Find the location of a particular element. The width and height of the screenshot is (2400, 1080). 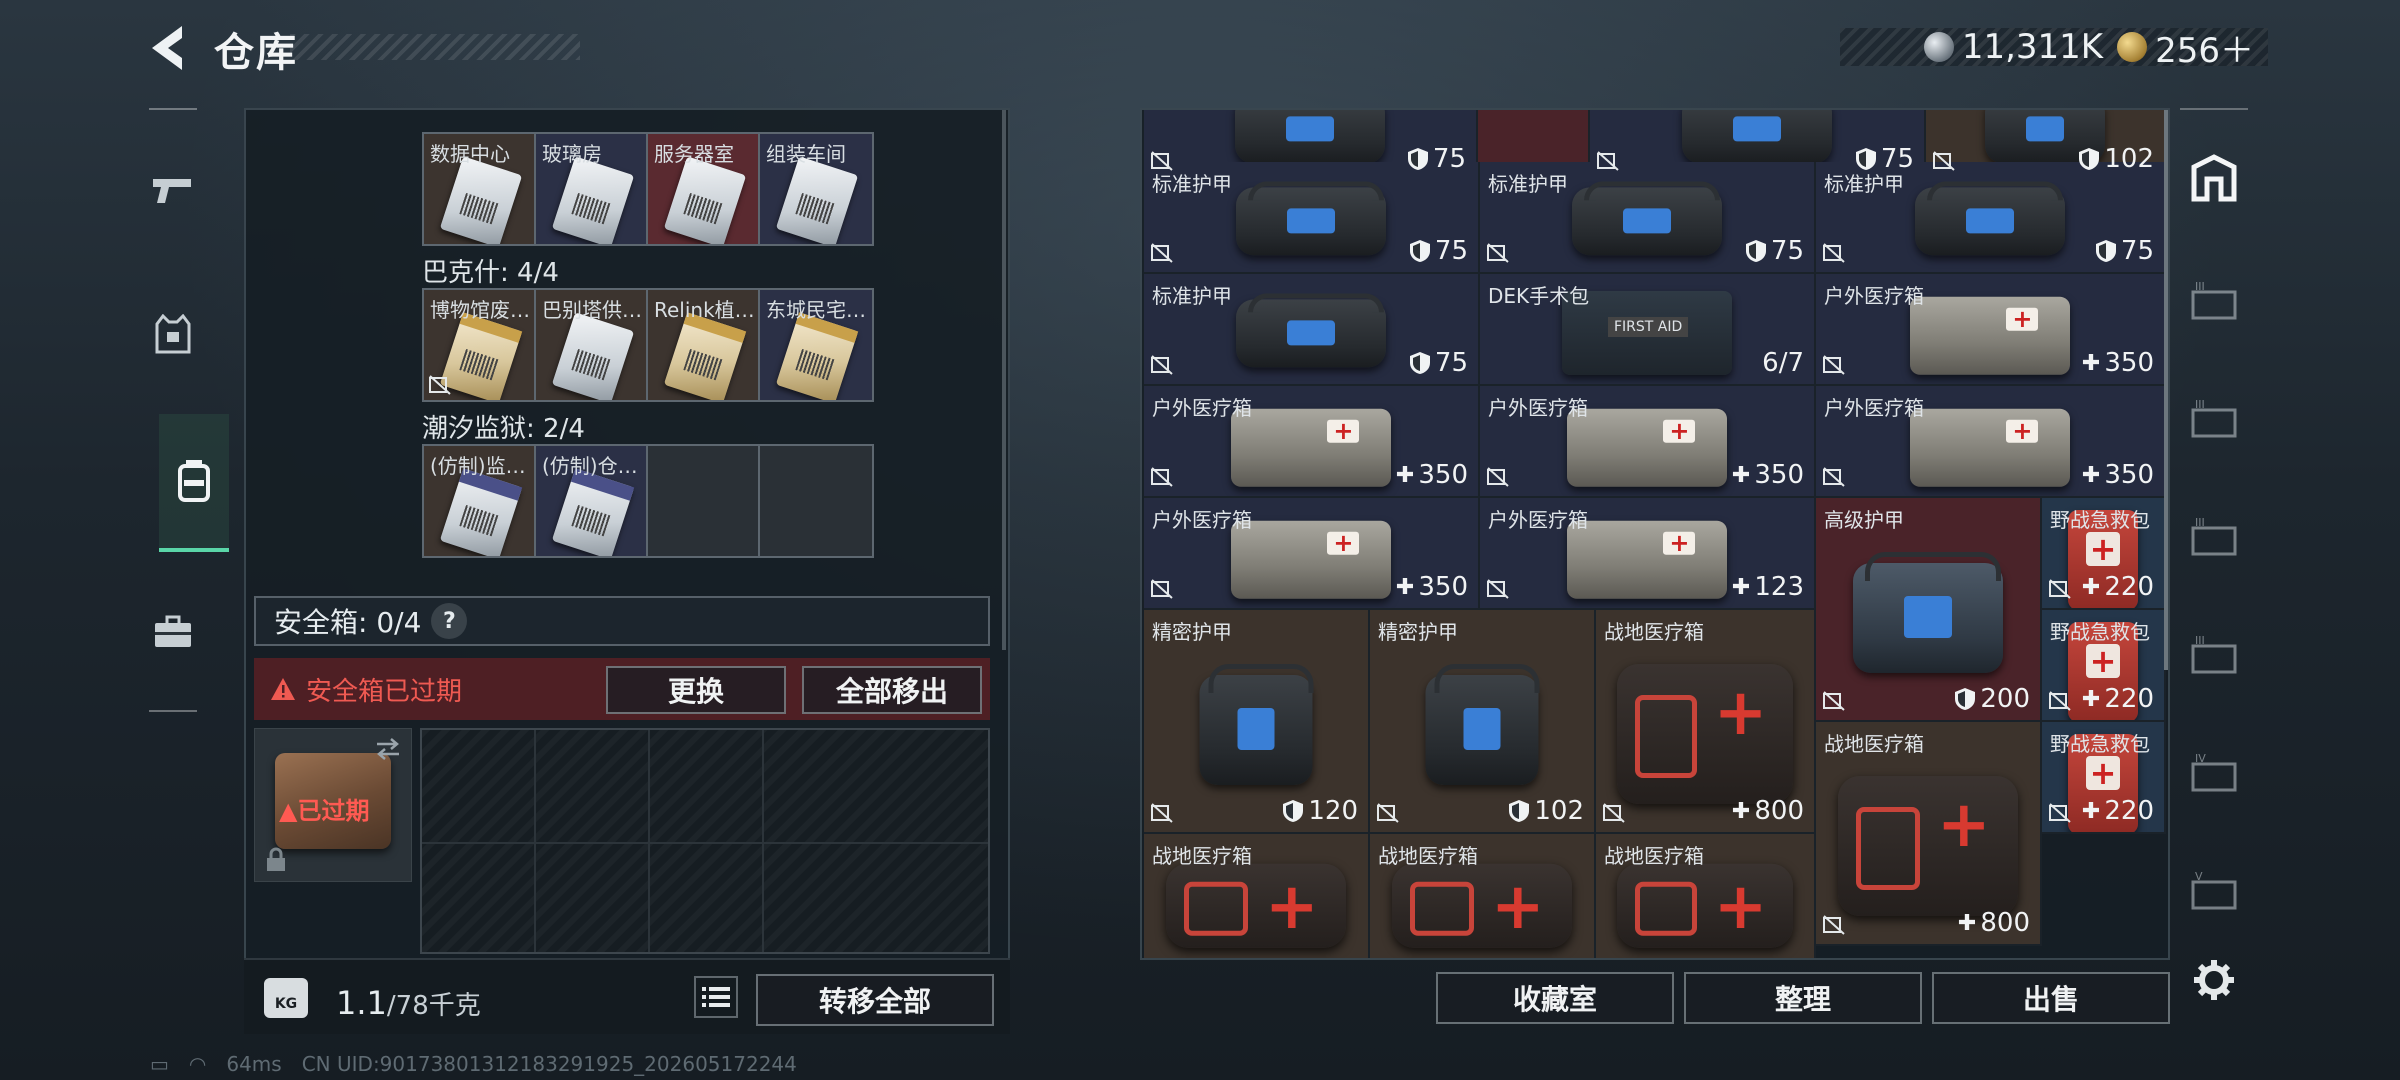

help-icon: ? is located at coordinates (449, 621).